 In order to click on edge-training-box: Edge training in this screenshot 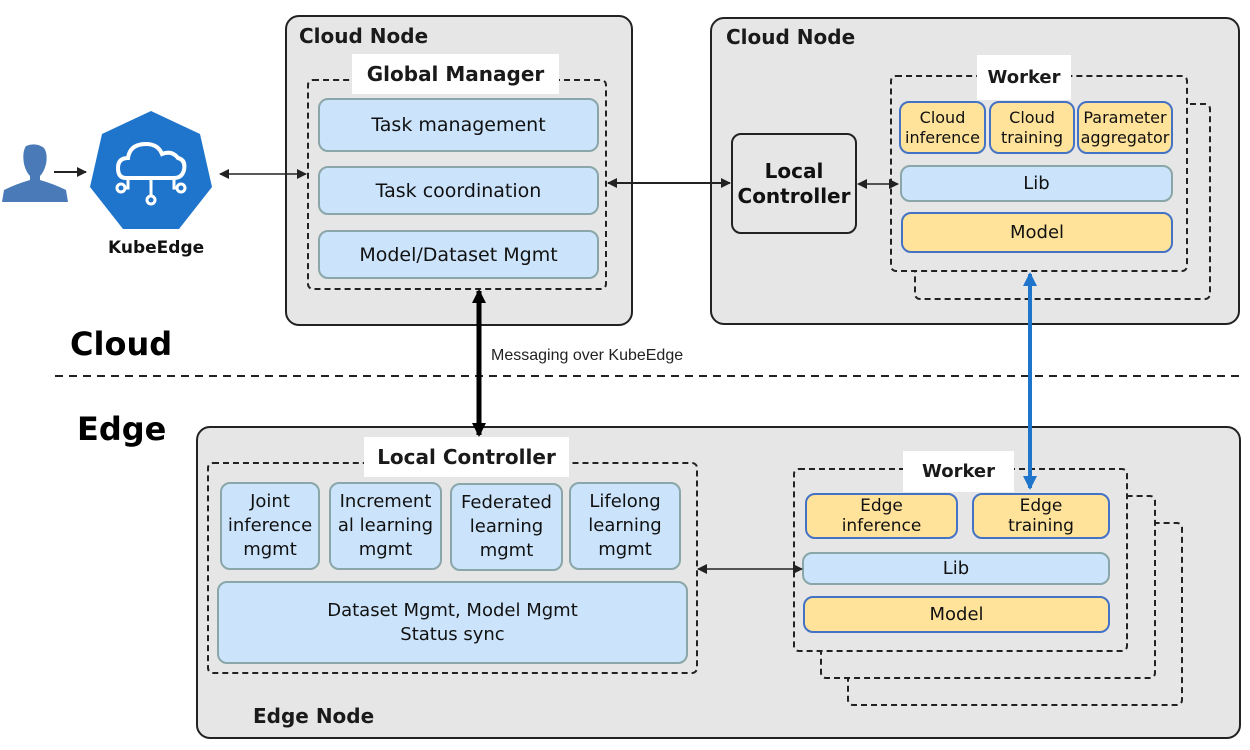, I will do `click(1041, 516)`.